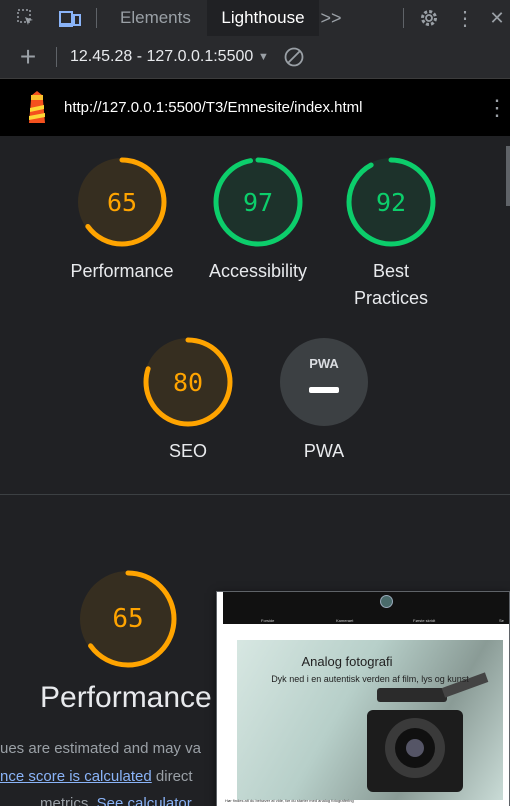 Image resolution: width=510 pixels, height=806 pixels. I want to click on preview-nav-item: Kameraet, so click(345, 620).